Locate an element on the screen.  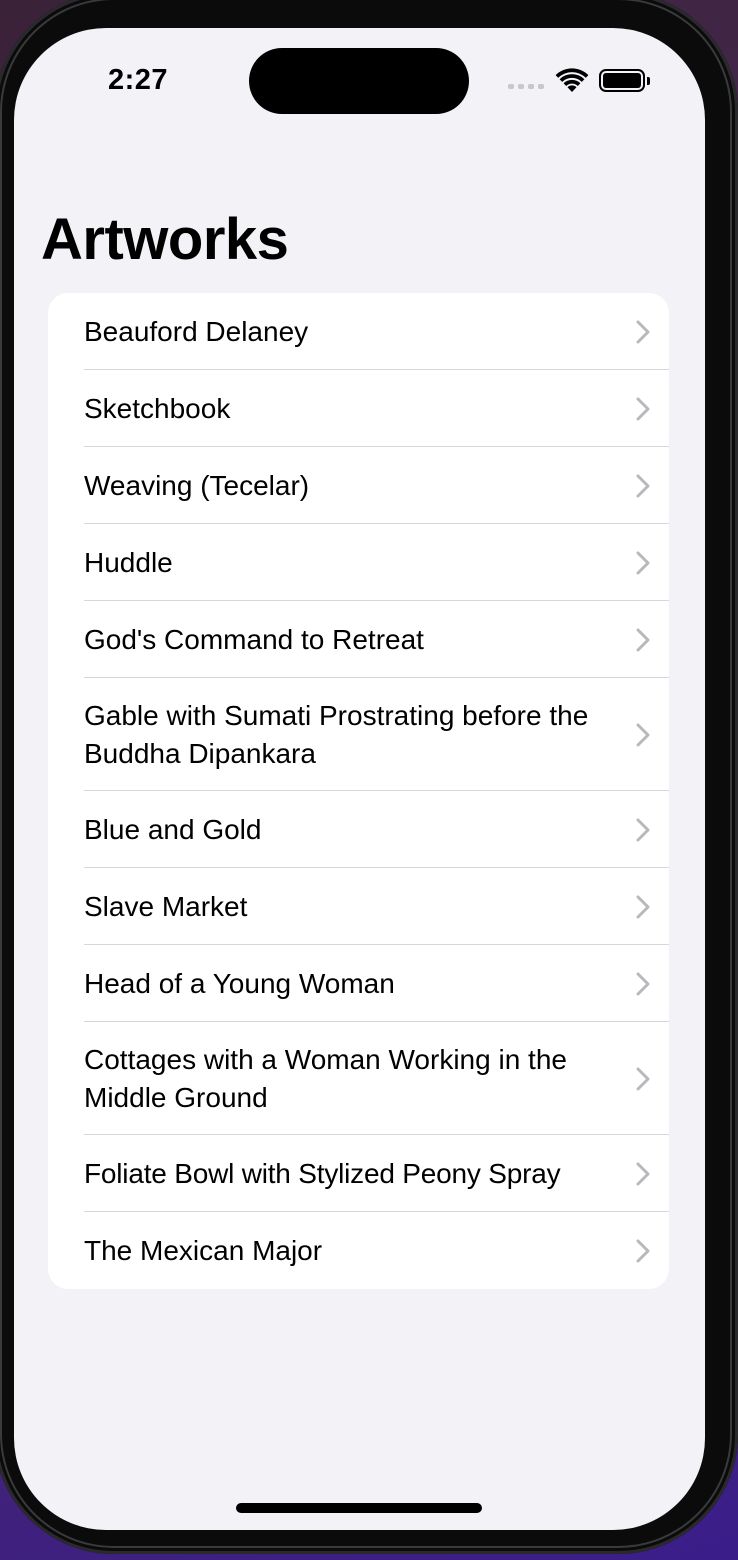
page-title: Artworks is located at coordinates (165, 239).